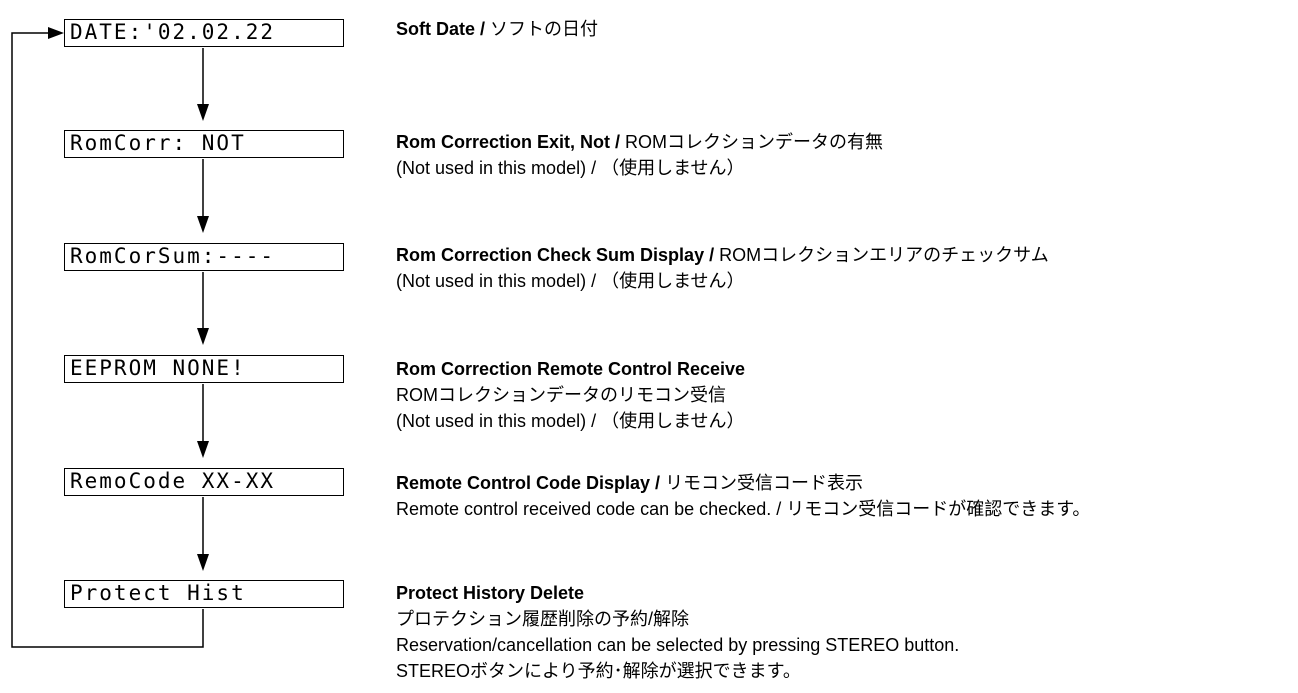 Image resolution: width=1298 pixels, height=693 pixels. Describe the element at coordinates (754, 142) in the screenshot. I see `step-title-jp: ROMコレクションデータの有無` at that location.